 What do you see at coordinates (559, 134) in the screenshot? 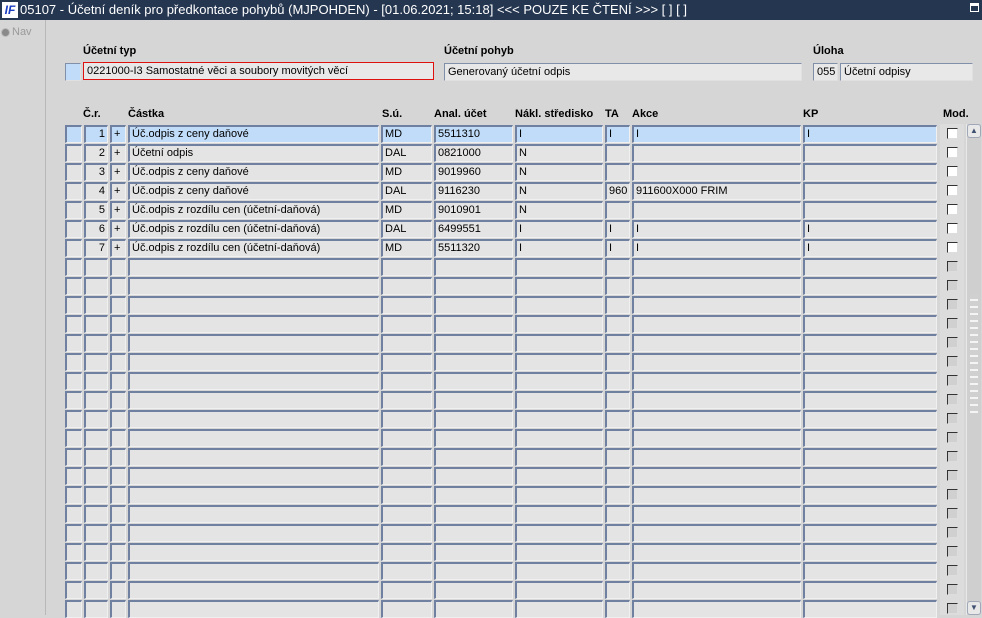
I see `cell-nakl: I` at bounding box center [559, 134].